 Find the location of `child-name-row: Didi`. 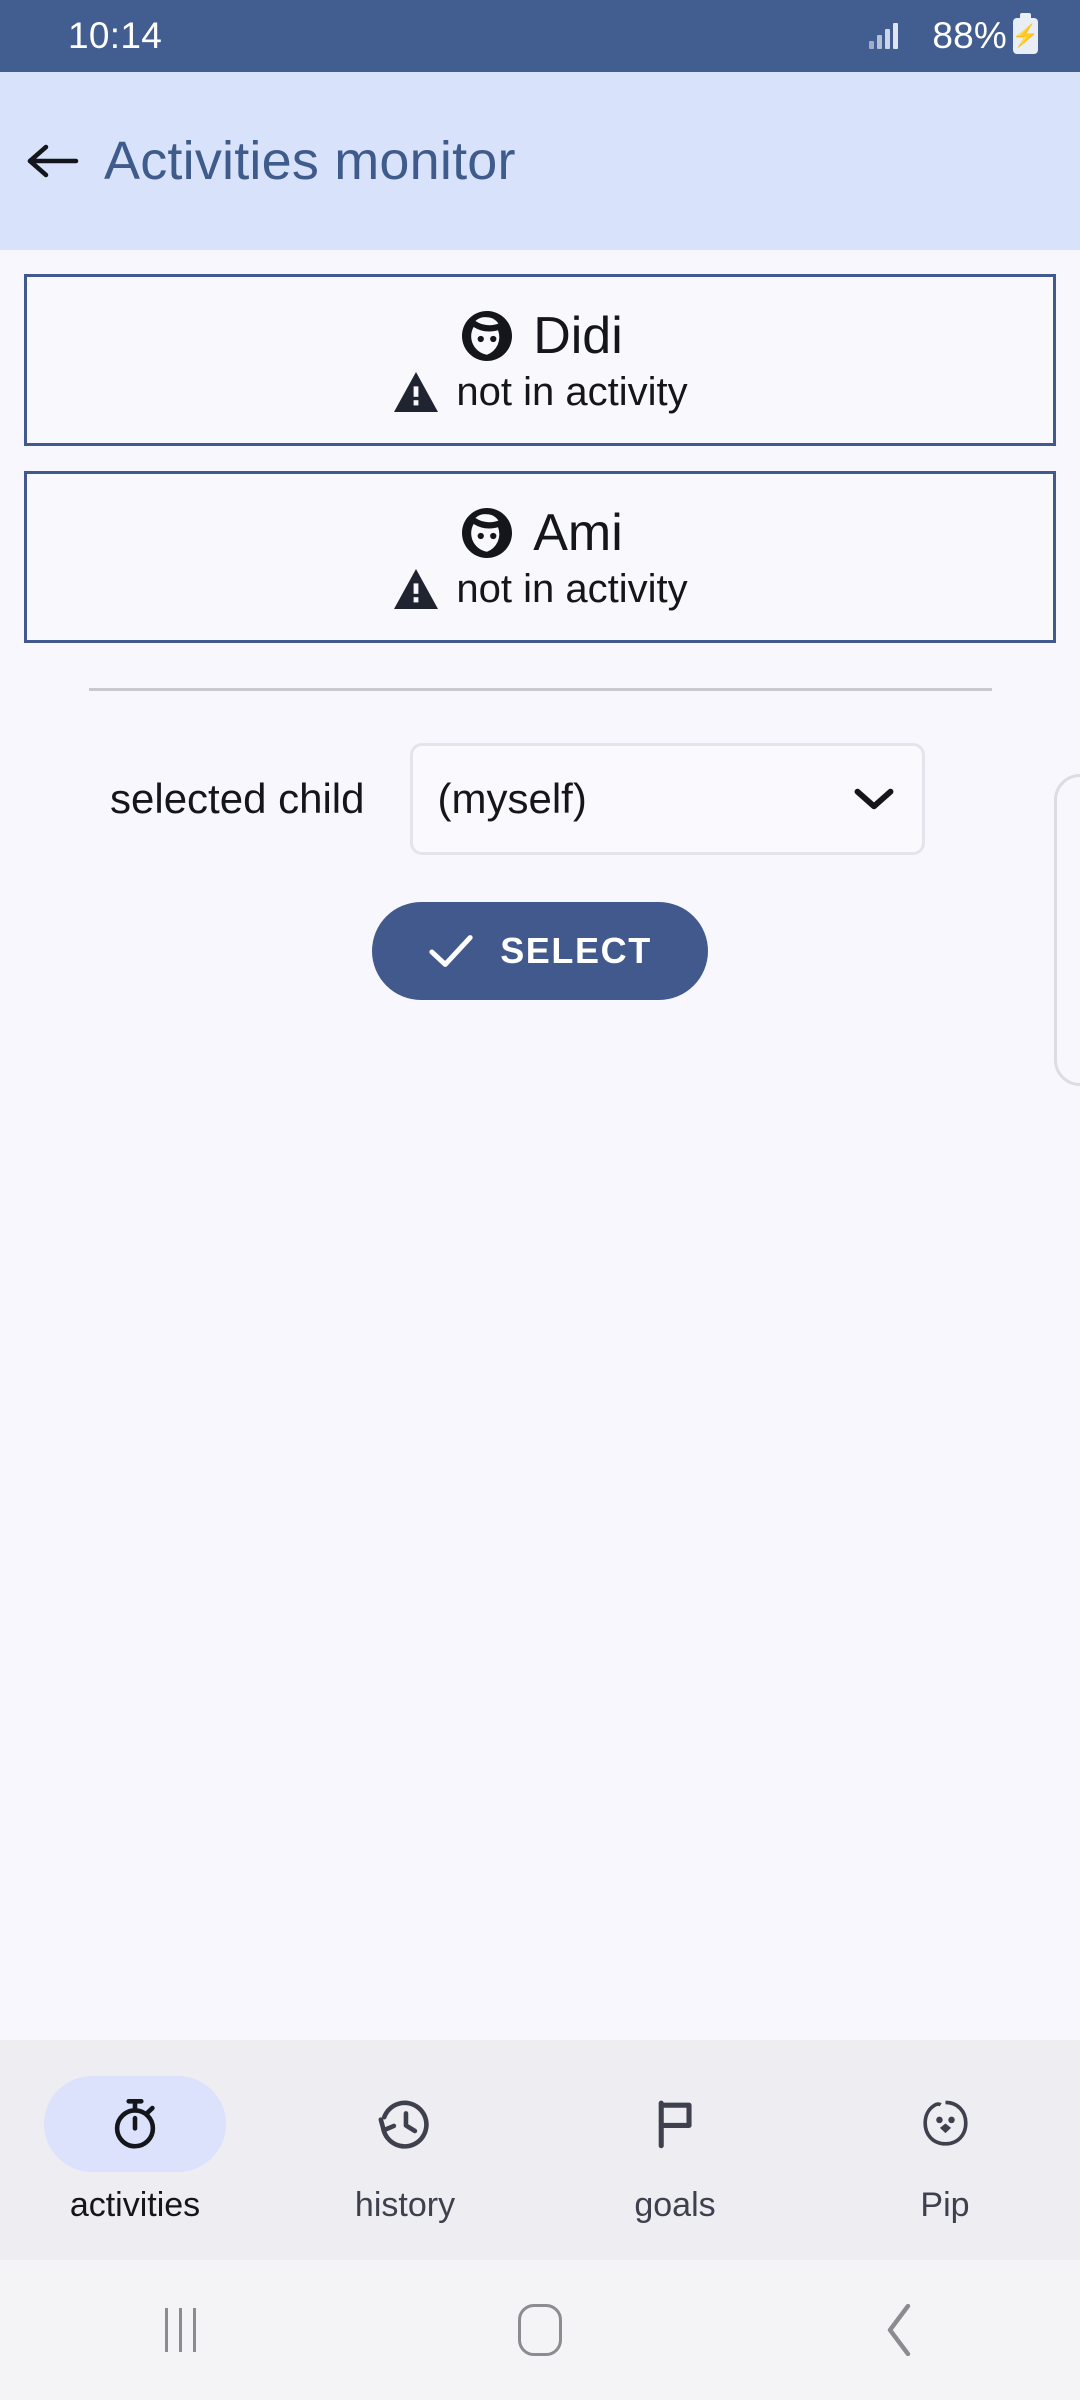

child-name-row: Didi is located at coordinates (540, 336).